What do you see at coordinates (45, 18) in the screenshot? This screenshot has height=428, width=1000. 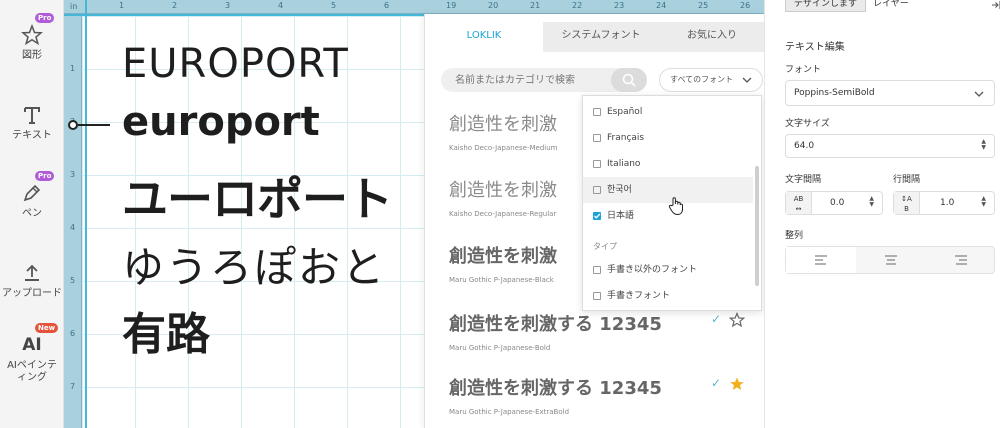 I see `pro-badge: Pro` at bounding box center [45, 18].